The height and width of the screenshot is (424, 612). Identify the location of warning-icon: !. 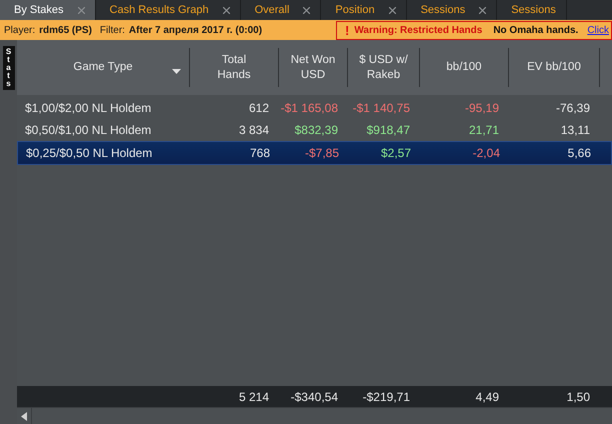
(347, 30).